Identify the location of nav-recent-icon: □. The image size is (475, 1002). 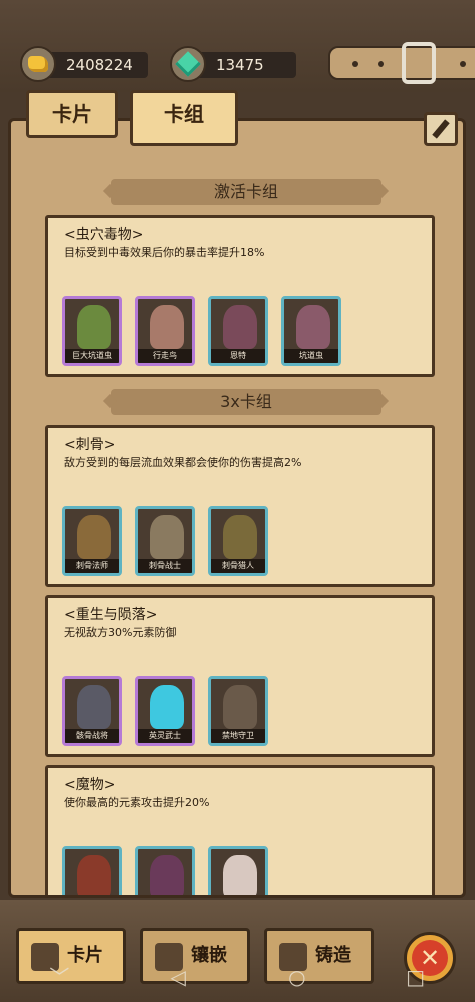
(416, 977).